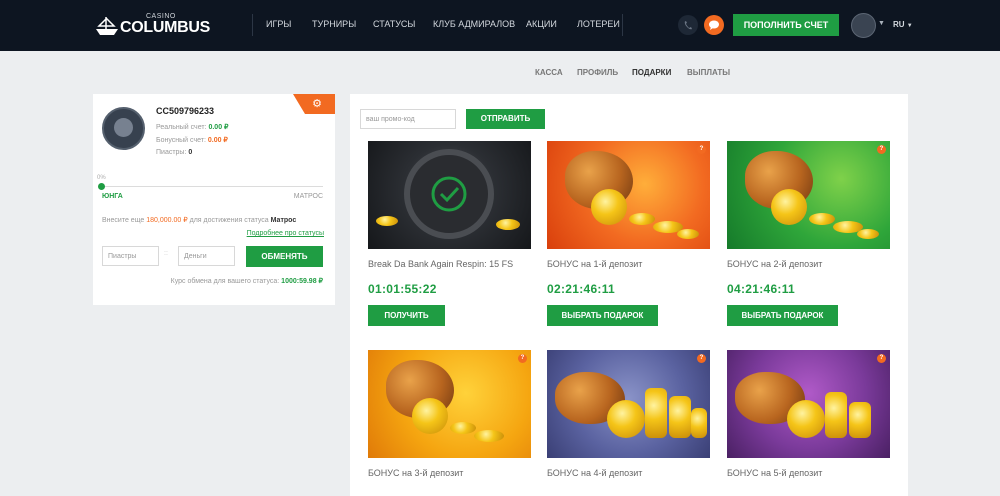 This screenshot has width=1000, height=496. I want to click on bonus-balance: Бонусный счет: 0.00 ₽, so click(192, 140).